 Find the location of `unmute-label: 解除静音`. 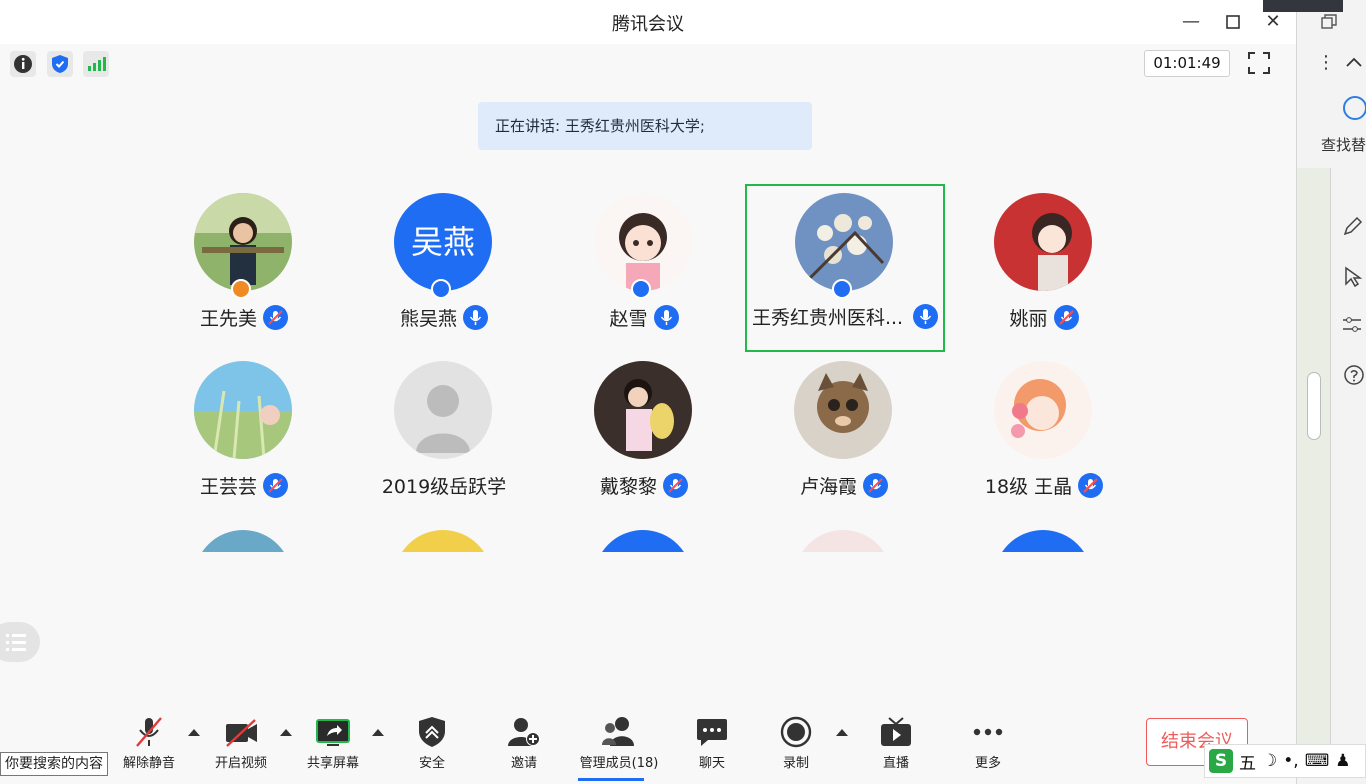

unmute-label: 解除静音 is located at coordinates (148, 763).